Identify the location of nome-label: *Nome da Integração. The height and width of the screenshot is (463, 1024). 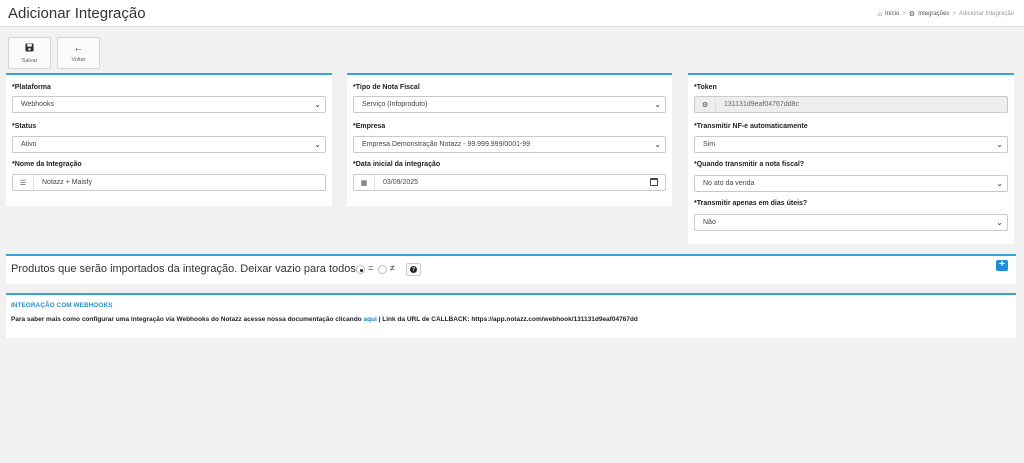
(47, 164).